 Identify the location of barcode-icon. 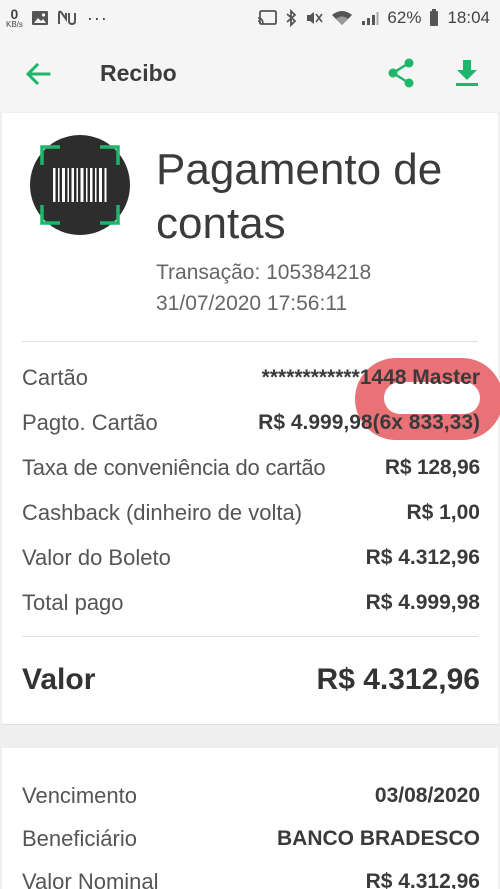
(80, 185).